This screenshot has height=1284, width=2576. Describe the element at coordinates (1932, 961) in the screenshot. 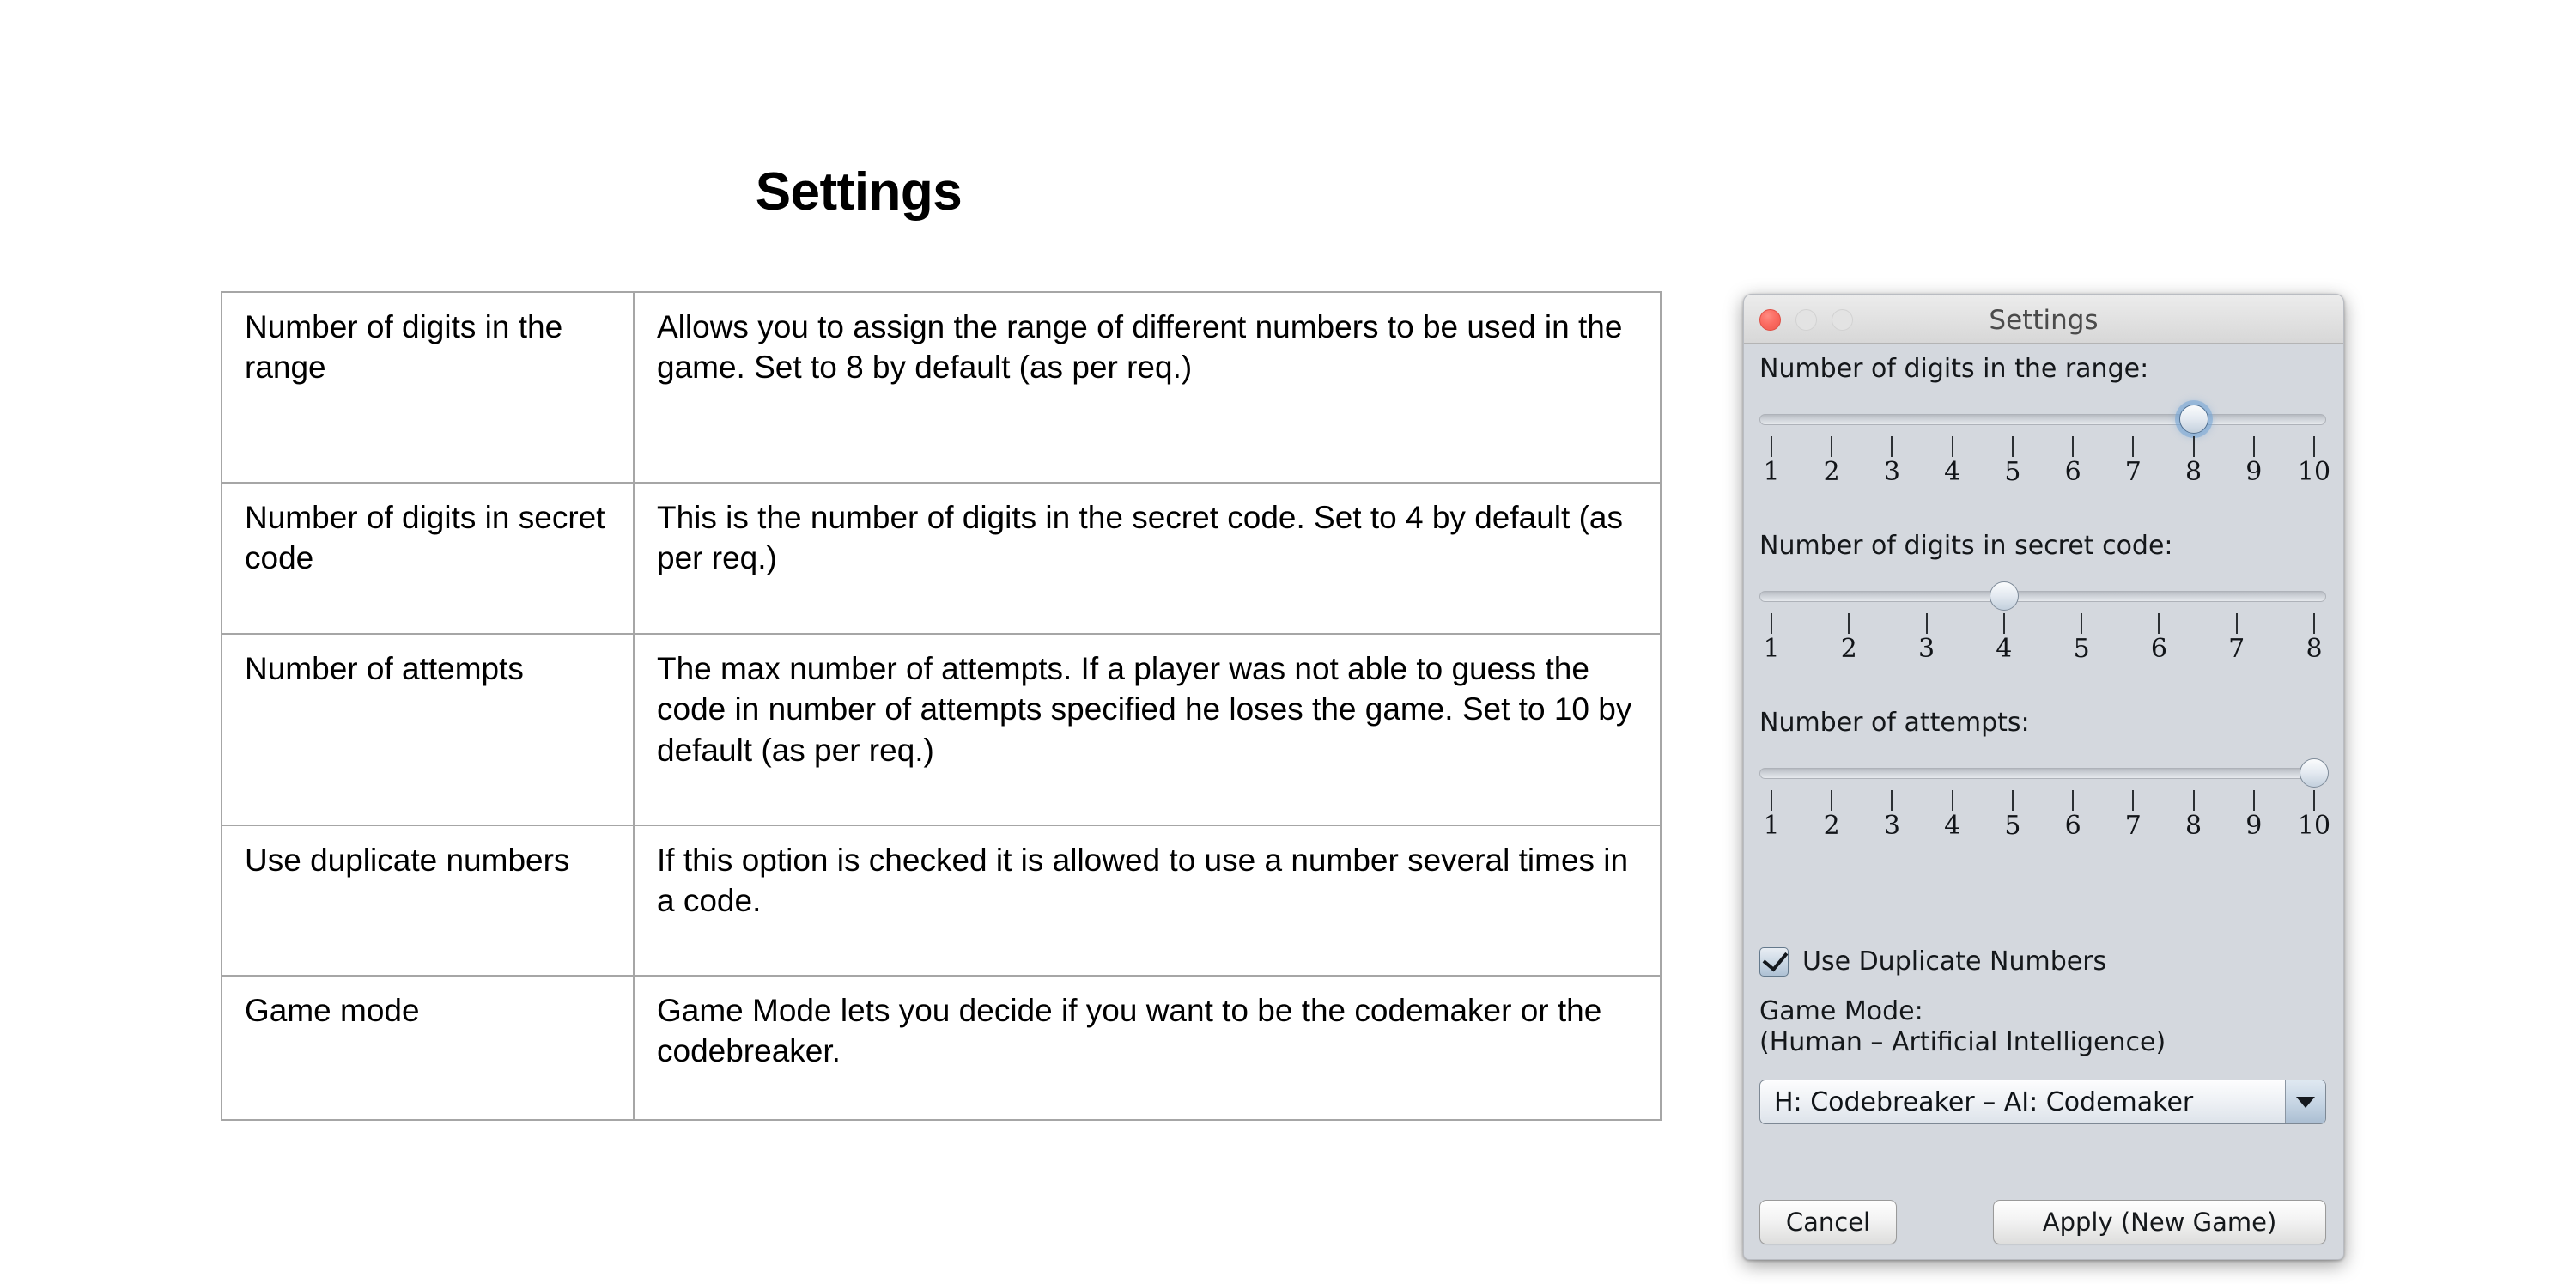

I see `use-duplicate-numbers-row: Use Duplicate Numbers` at that location.